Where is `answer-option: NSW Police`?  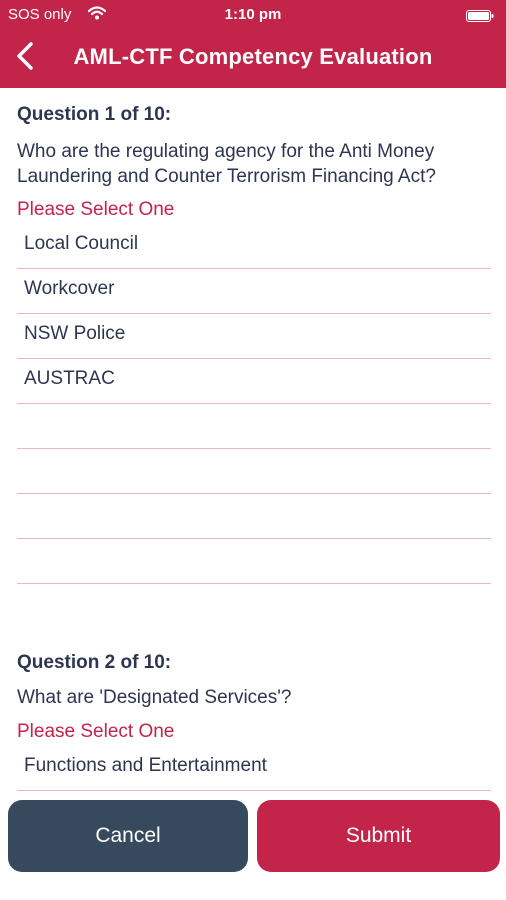
answer-option: NSW Police is located at coordinates (254, 336).